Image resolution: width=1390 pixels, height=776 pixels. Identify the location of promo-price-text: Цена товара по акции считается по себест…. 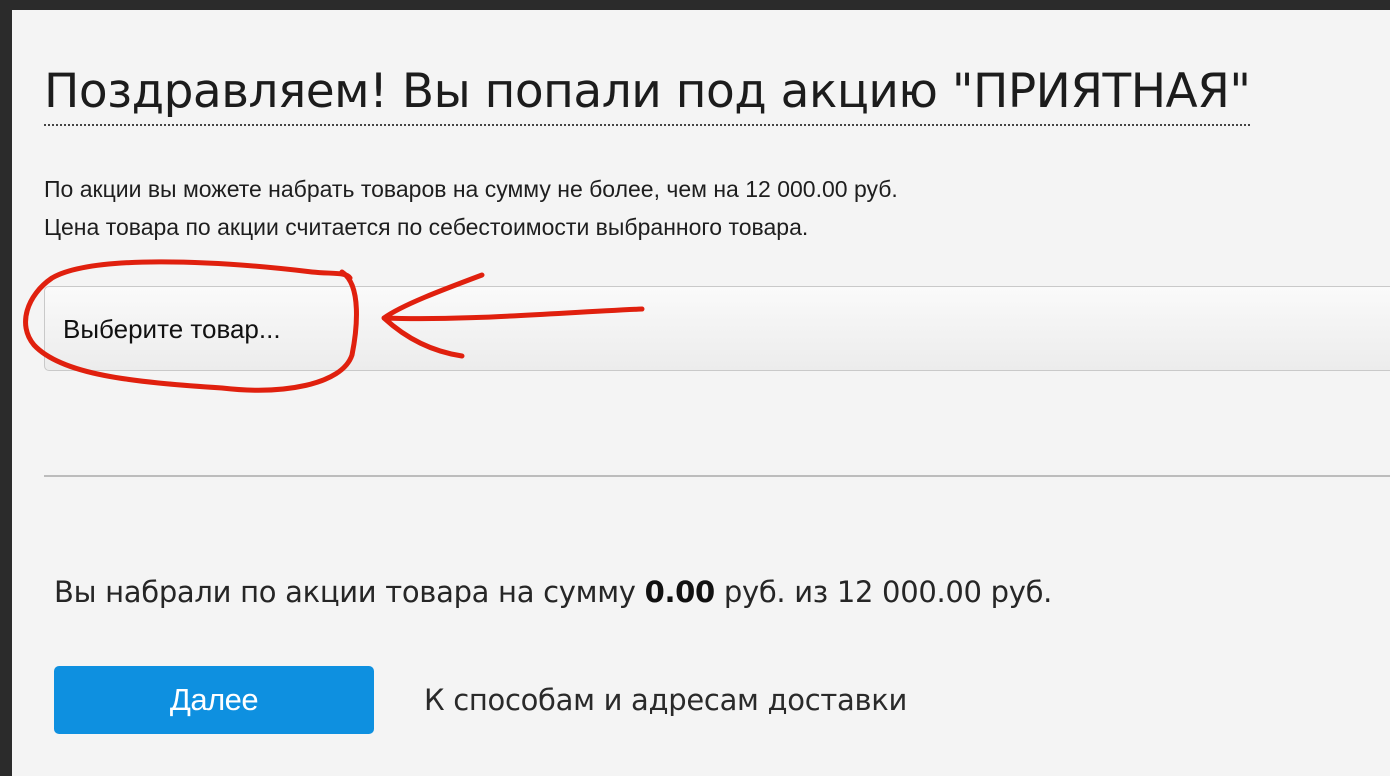
(426, 227).